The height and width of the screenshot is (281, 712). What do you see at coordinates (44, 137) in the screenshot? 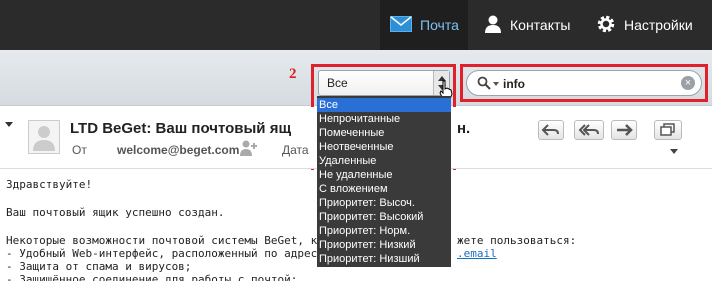
I see `avatar` at bounding box center [44, 137].